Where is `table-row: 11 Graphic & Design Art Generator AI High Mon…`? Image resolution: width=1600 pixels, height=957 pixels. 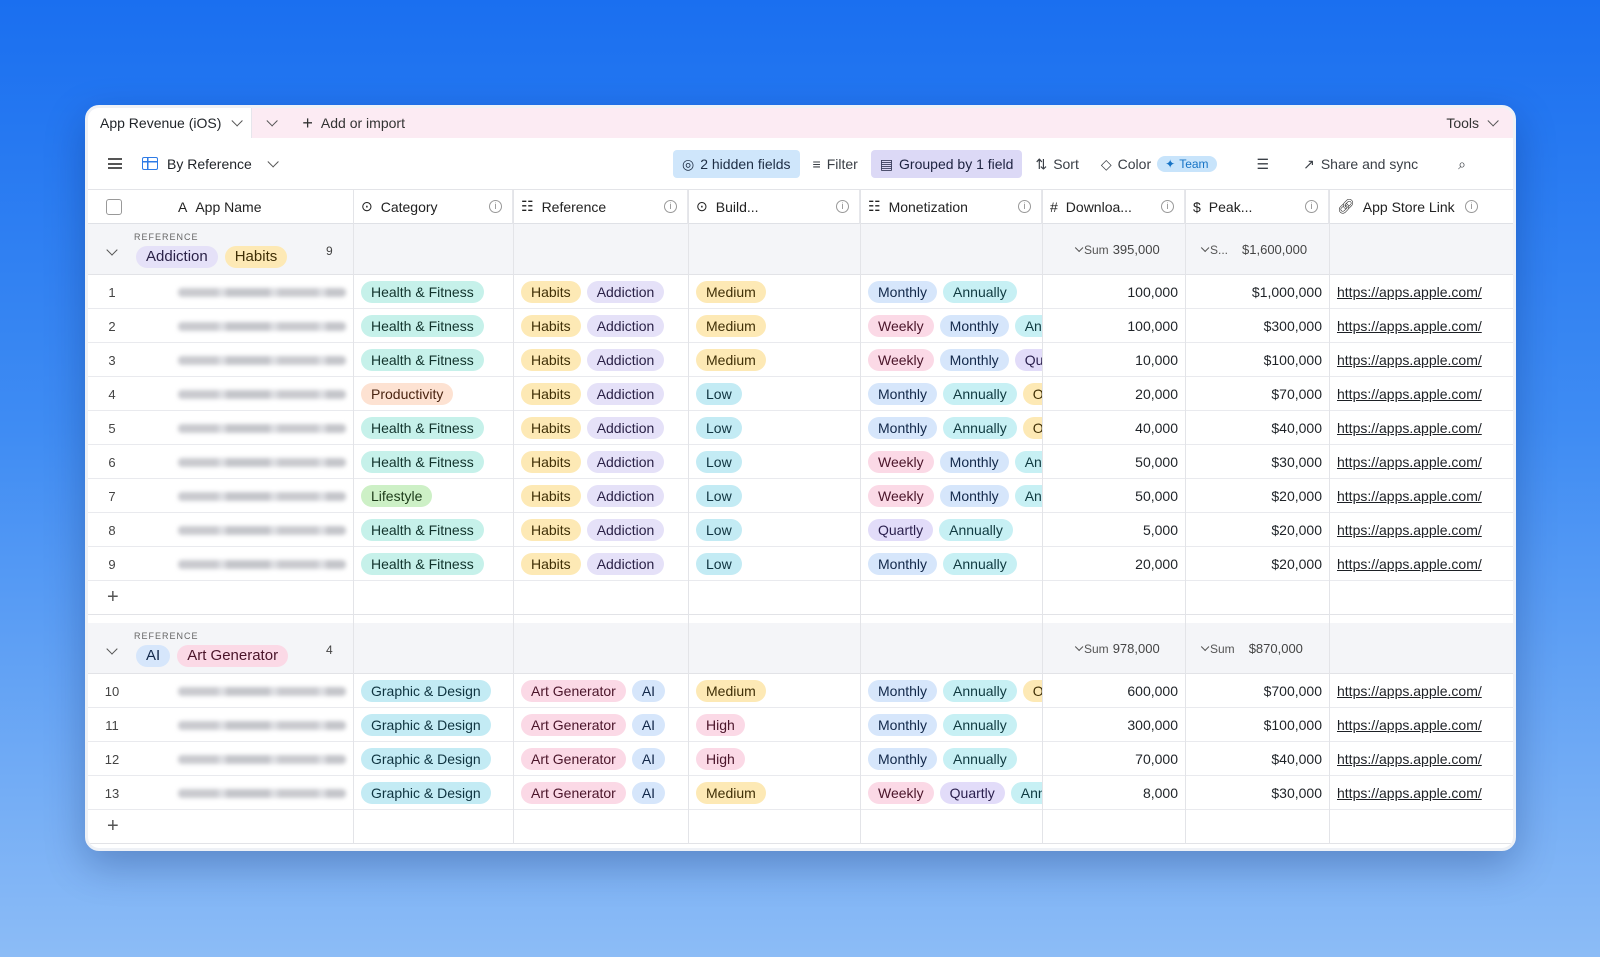
table-row: 11 Graphic & Design Art Generator AI High Mon… is located at coordinates (800, 725).